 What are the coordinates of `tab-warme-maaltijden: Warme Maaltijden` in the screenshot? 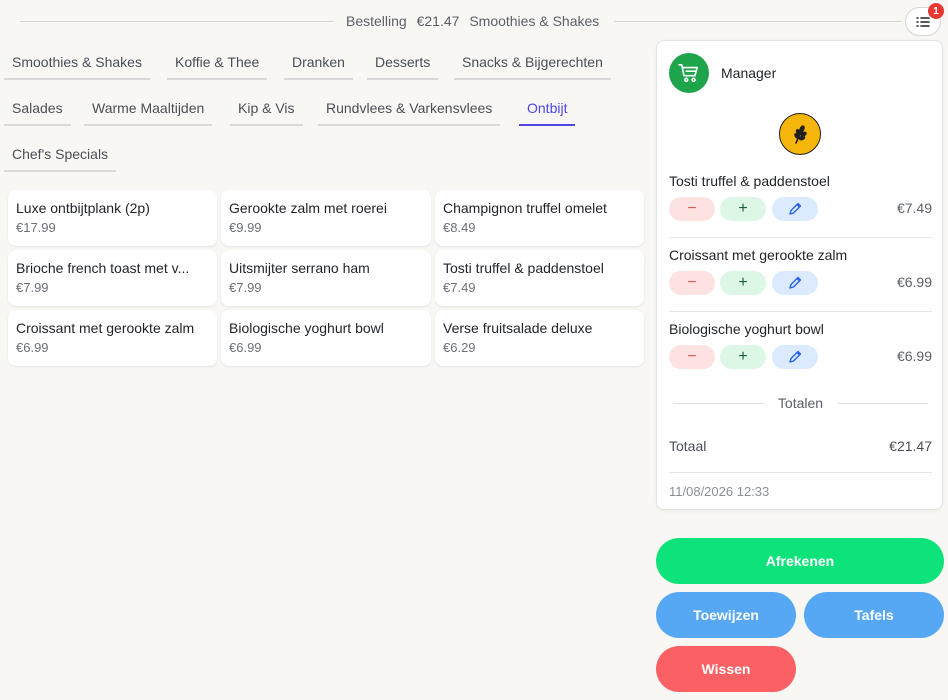 It's located at (148, 109).